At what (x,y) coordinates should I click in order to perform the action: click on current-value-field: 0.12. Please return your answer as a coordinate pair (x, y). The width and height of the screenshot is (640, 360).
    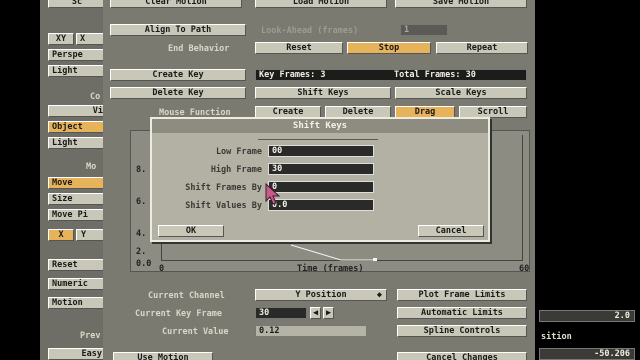
    Looking at the image, I should click on (311, 331).